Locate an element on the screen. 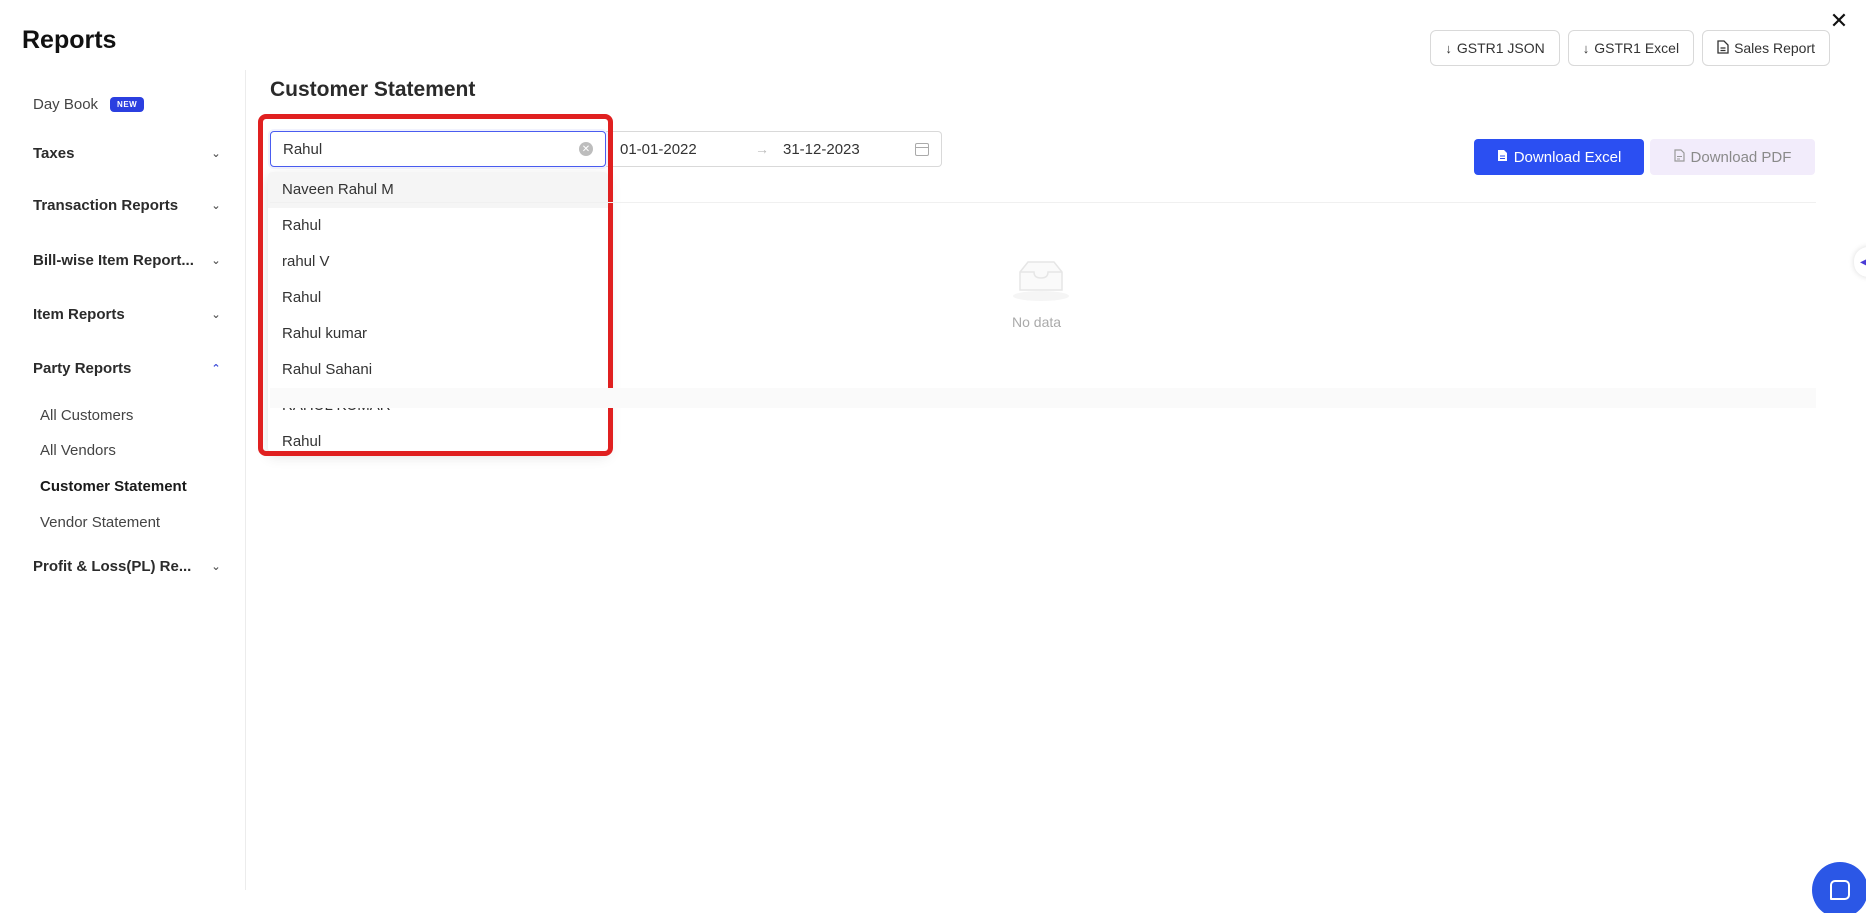 This screenshot has width=1866, height=913. empty-state-text: No data is located at coordinates (1037, 322).